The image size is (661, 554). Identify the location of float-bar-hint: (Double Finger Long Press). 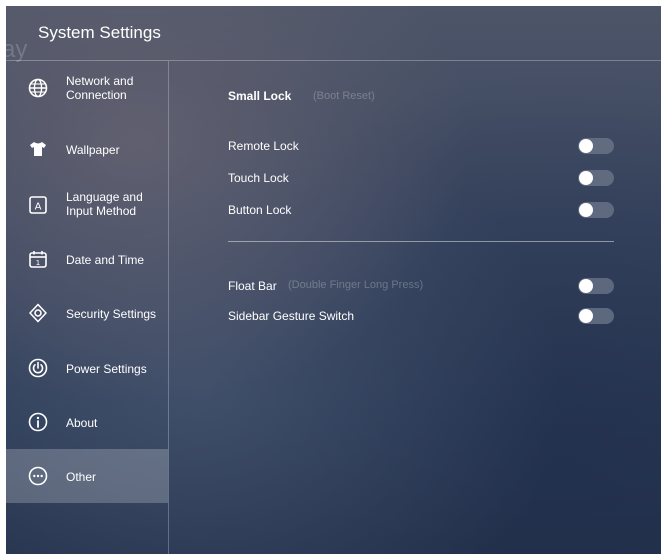
(356, 285).